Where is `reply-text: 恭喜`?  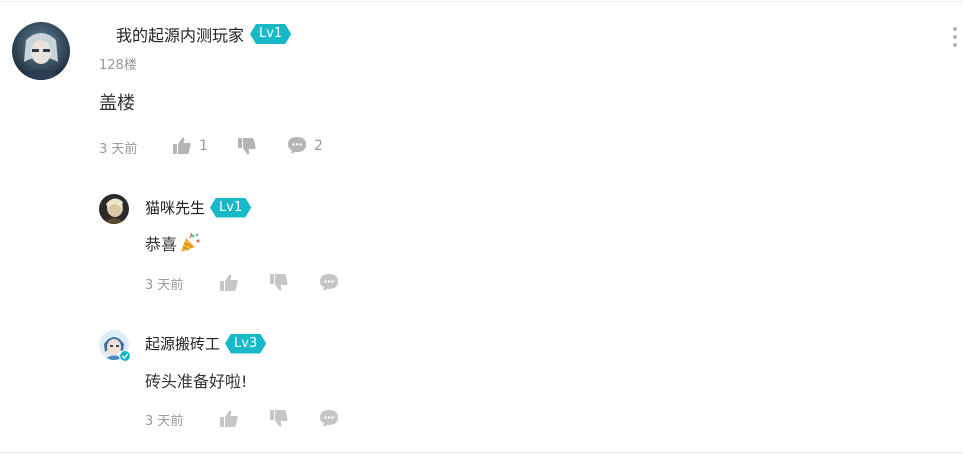 reply-text: 恭喜 is located at coordinates (161, 244).